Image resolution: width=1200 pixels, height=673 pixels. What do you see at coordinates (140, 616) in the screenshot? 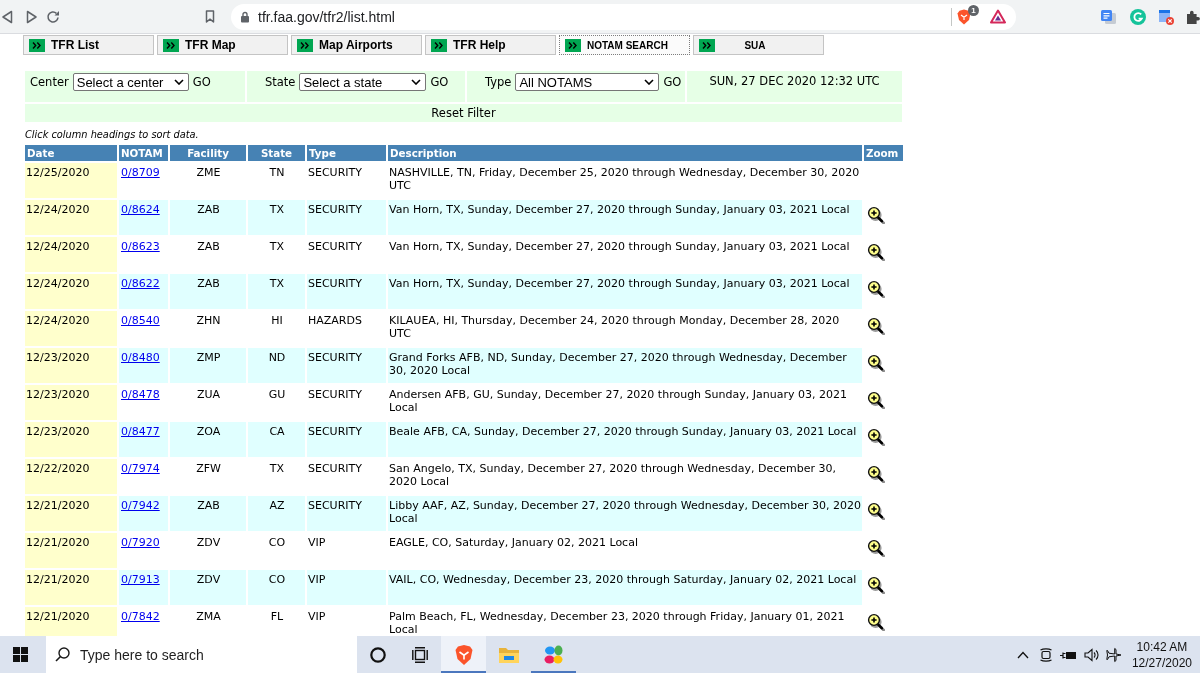
I see `notam-link: 0/7842` at bounding box center [140, 616].